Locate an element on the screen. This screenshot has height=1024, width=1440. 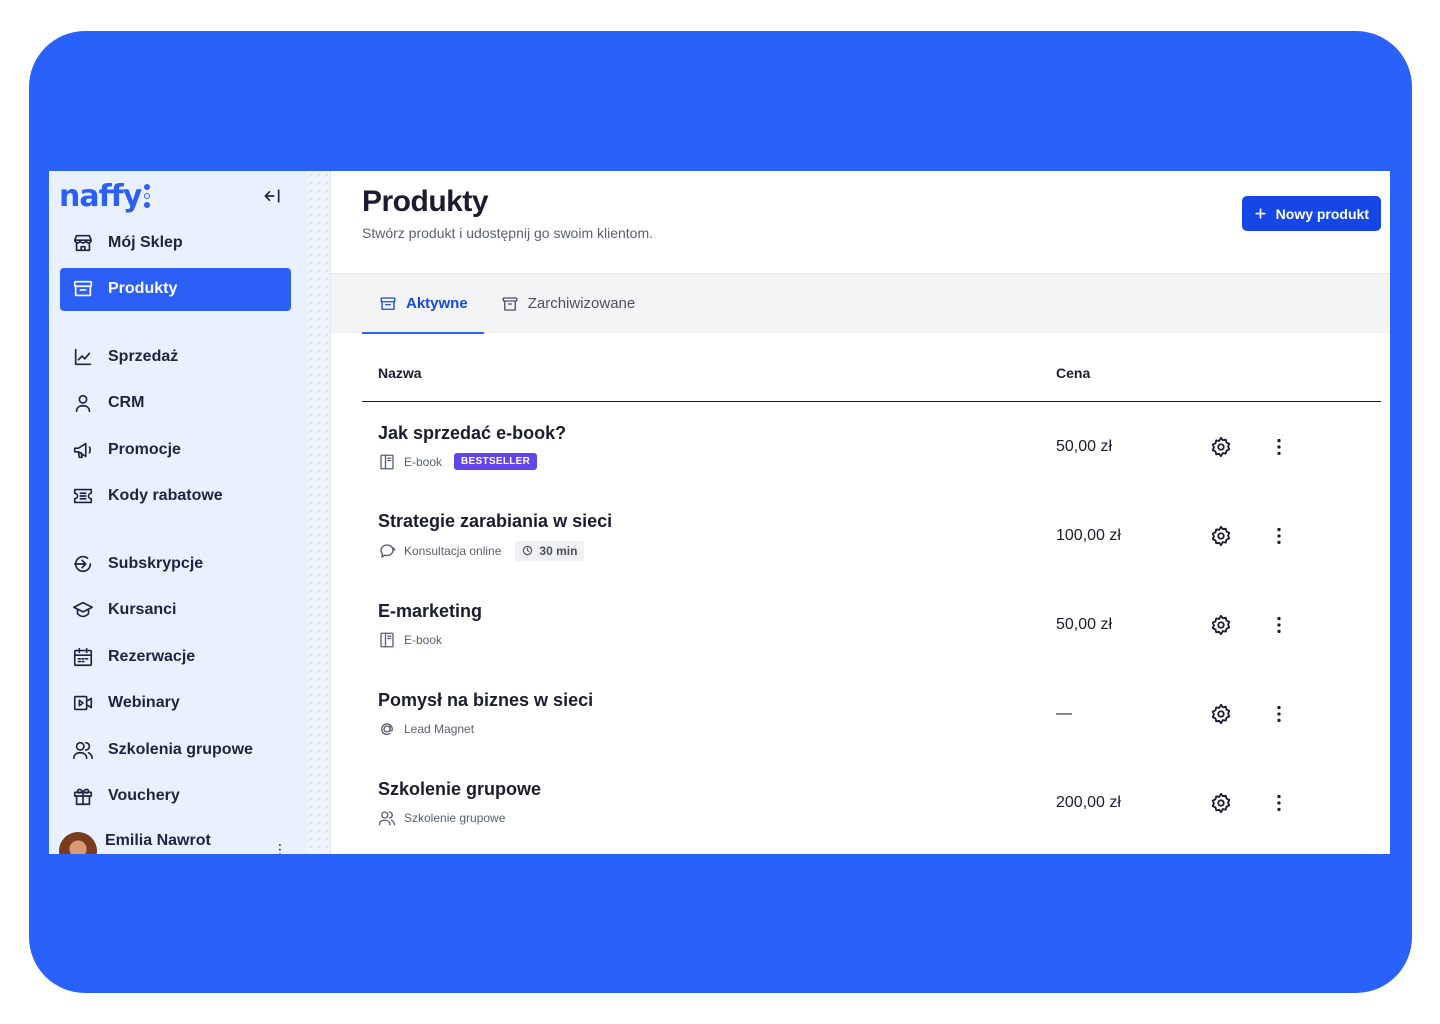
video-icon is located at coordinates (83, 703).